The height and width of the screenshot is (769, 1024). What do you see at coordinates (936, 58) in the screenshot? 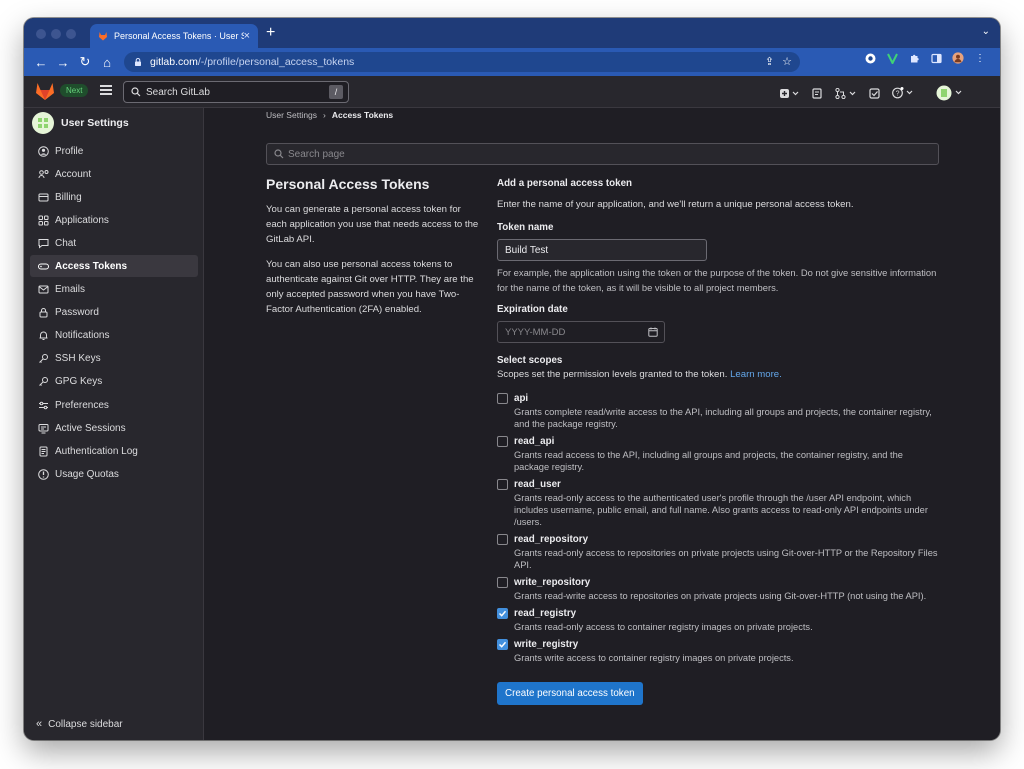
I see `side-panel-icon` at bounding box center [936, 58].